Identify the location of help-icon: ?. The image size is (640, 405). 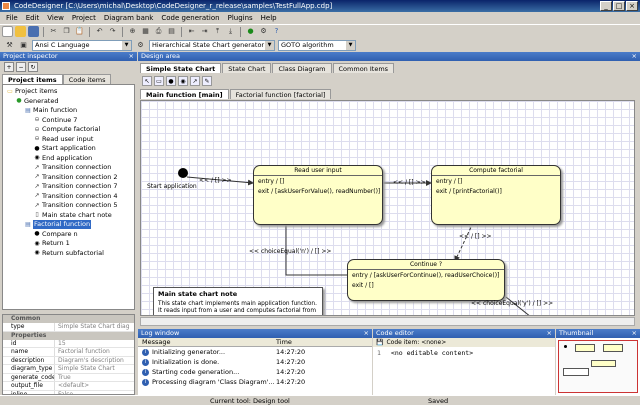
(276, 31).